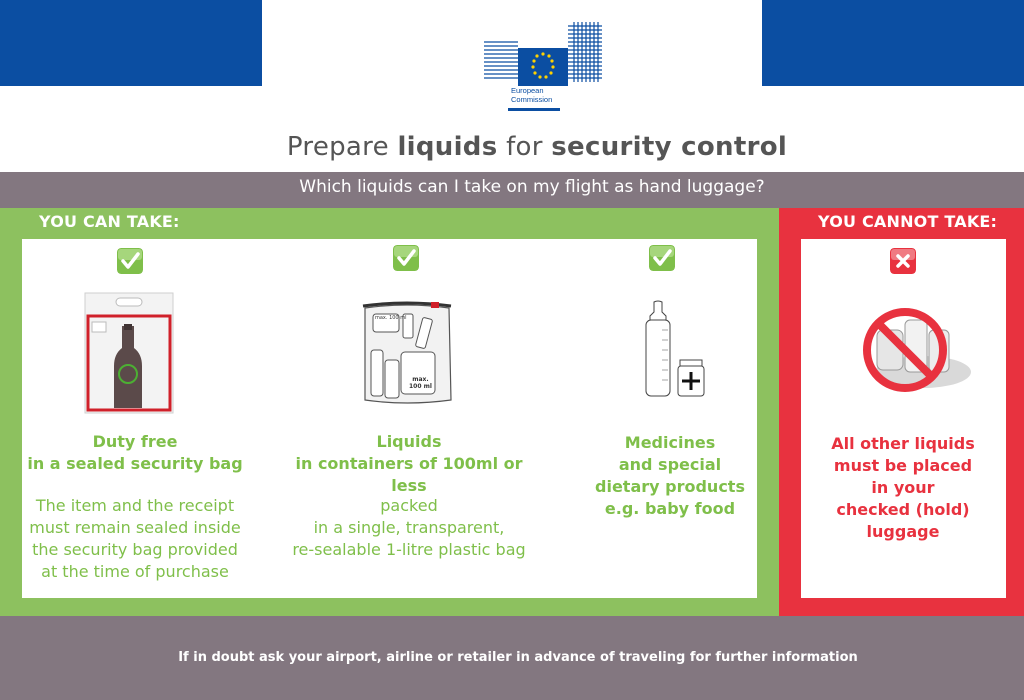 The image size is (1024, 700). I want to click on liquids-heading: Liquids in containers of 100ml or less, so click(409, 463).